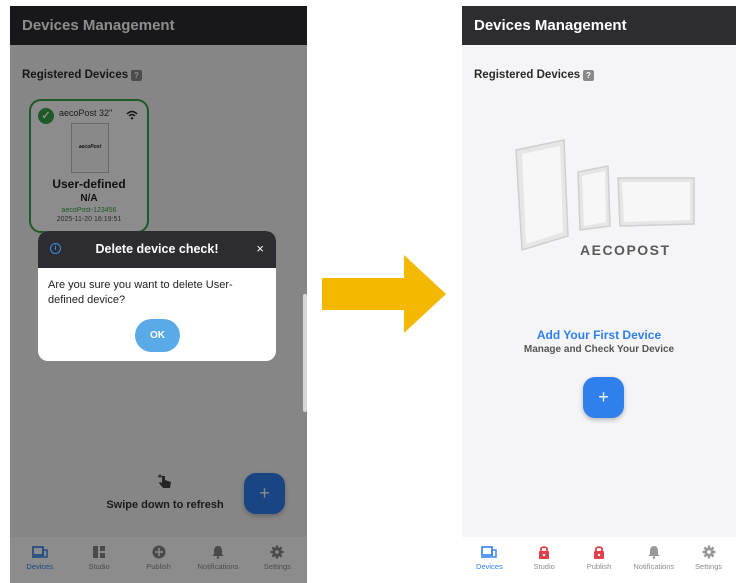 The image size is (736, 583). What do you see at coordinates (708, 560) in the screenshot?
I see `nav-settings: Settings` at bounding box center [708, 560].